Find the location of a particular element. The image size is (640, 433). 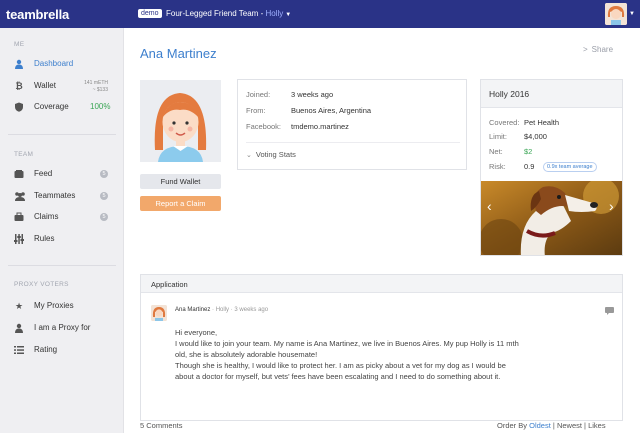

chevron-down-icon: ⌄ is located at coordinates (249, 155).